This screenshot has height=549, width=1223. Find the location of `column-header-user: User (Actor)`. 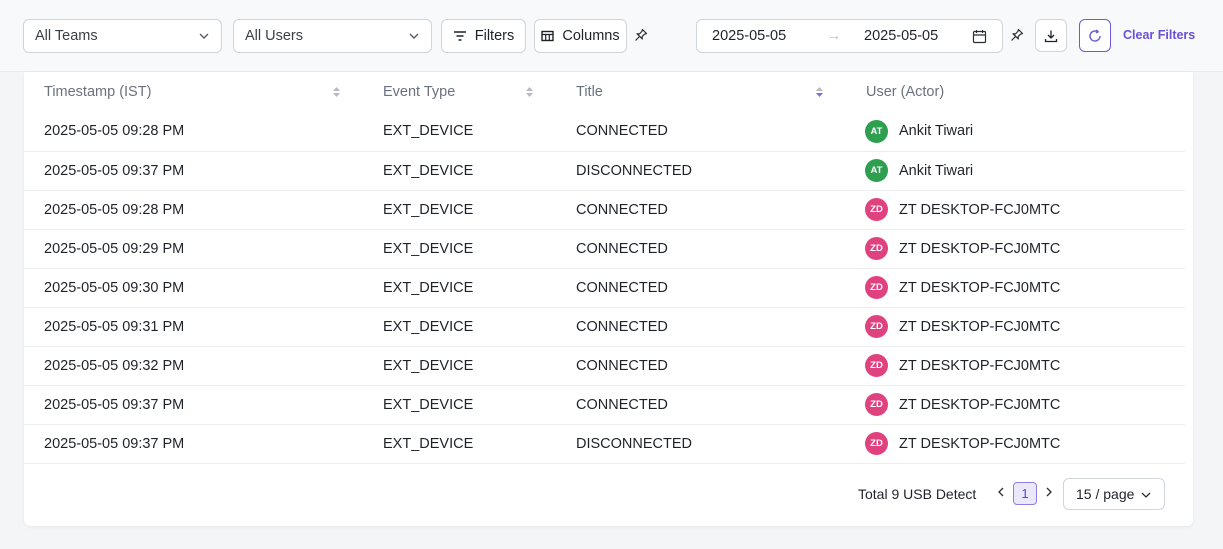

column-header-user: User (Actor) is located at coordinates (1015, 92).